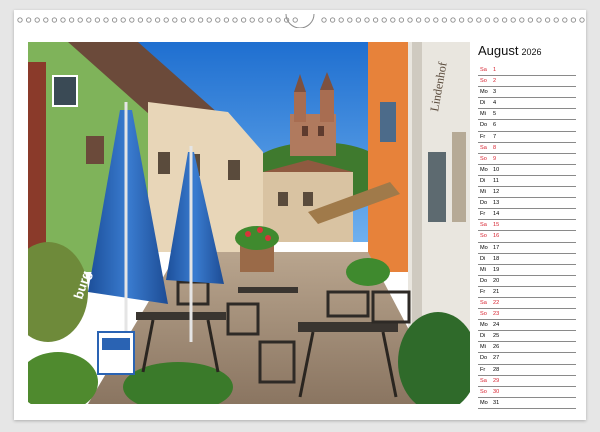 The width and height of the screenshot is (600, 432). What do you see at coordinates (527, 193) in the screenshot?
I see `calendar-day-row: Mi 12` at bounding box center [527, 193].